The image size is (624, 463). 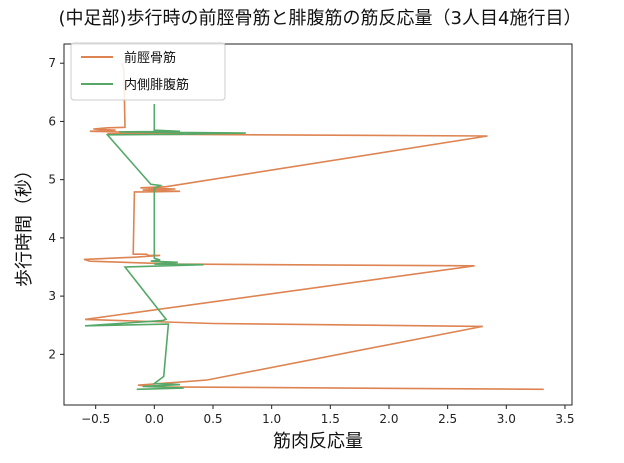 What do you see at coordinates (330, 419) in the screenshot?
I see `x-tick-label: 1.5` at bounding box center [330, 419].